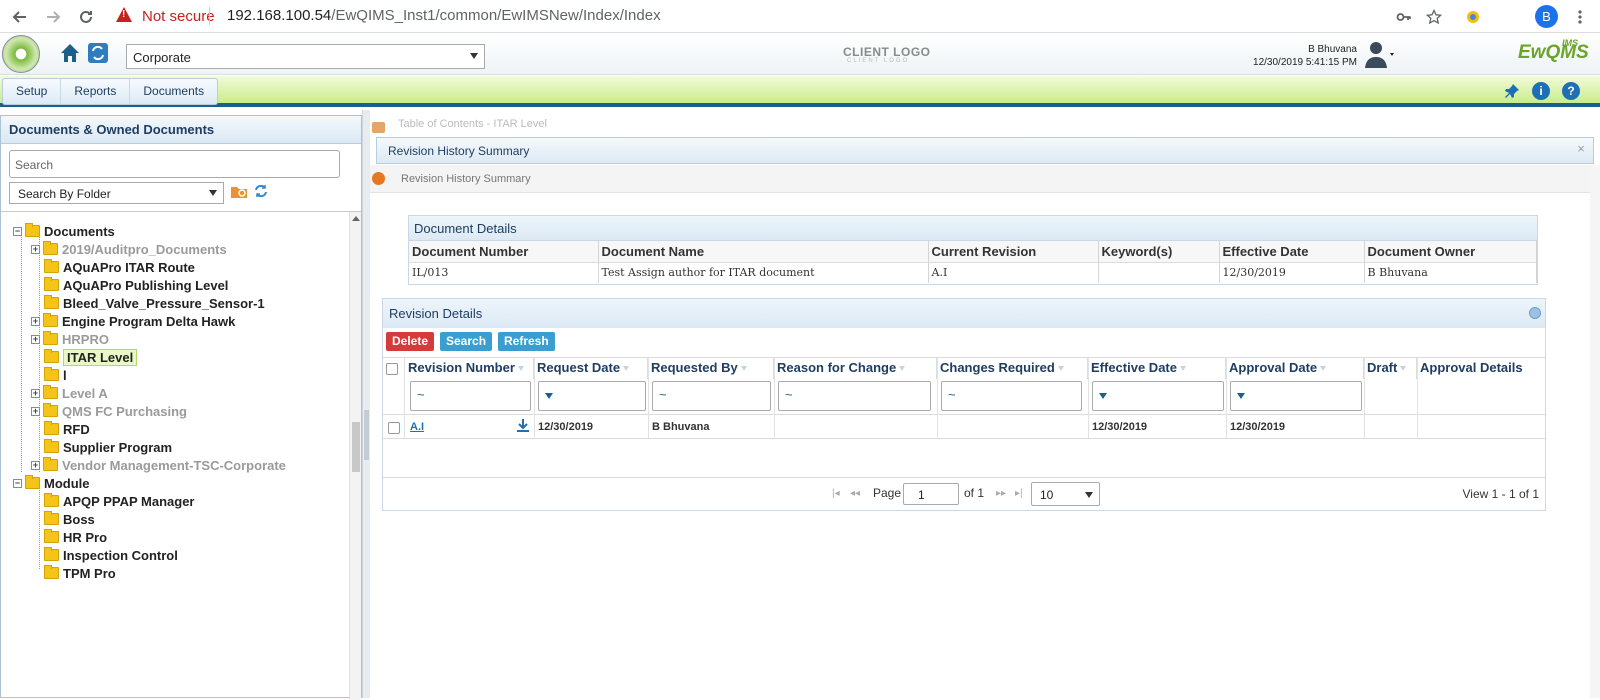 This screenshot has height=700, width=1600. I want to click on filter-request-date, so click(592, 396).